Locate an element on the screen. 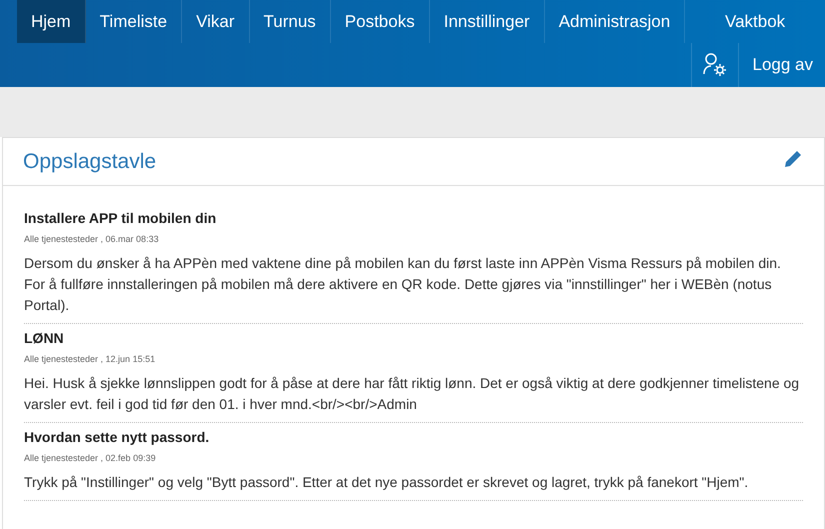 The height and width of the screenshot is (529, 825). user-settings-icon is located at coordinates (715, 65).